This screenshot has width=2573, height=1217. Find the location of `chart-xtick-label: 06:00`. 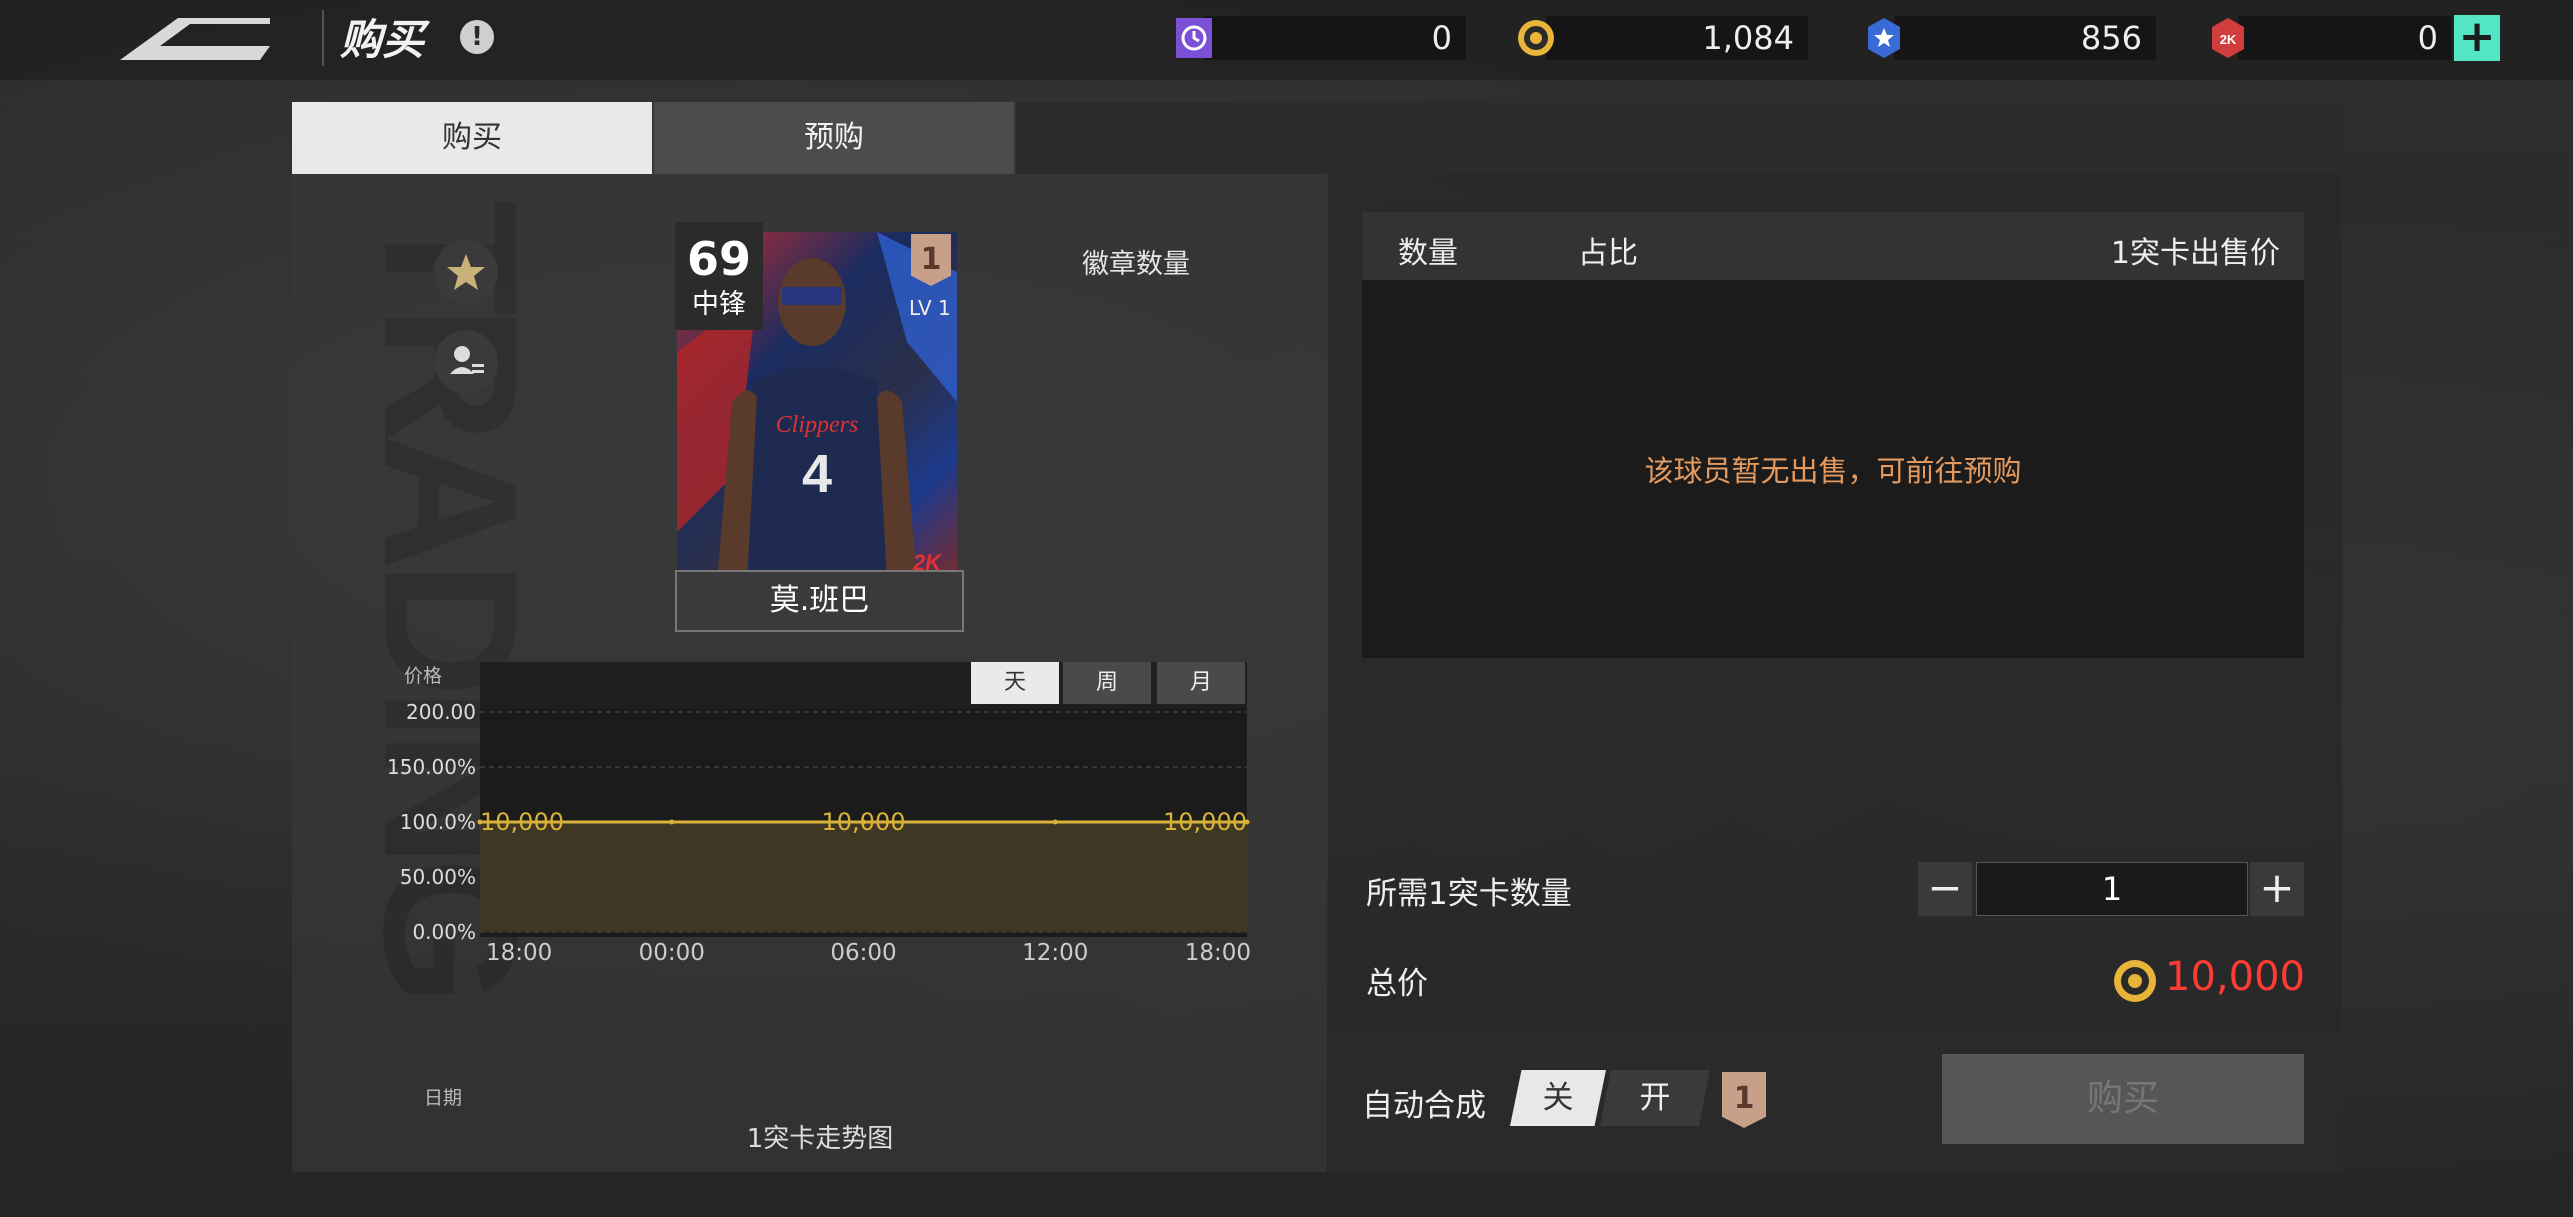

chart-xtick-label: 06:00 is located at coordinates (863, 953).